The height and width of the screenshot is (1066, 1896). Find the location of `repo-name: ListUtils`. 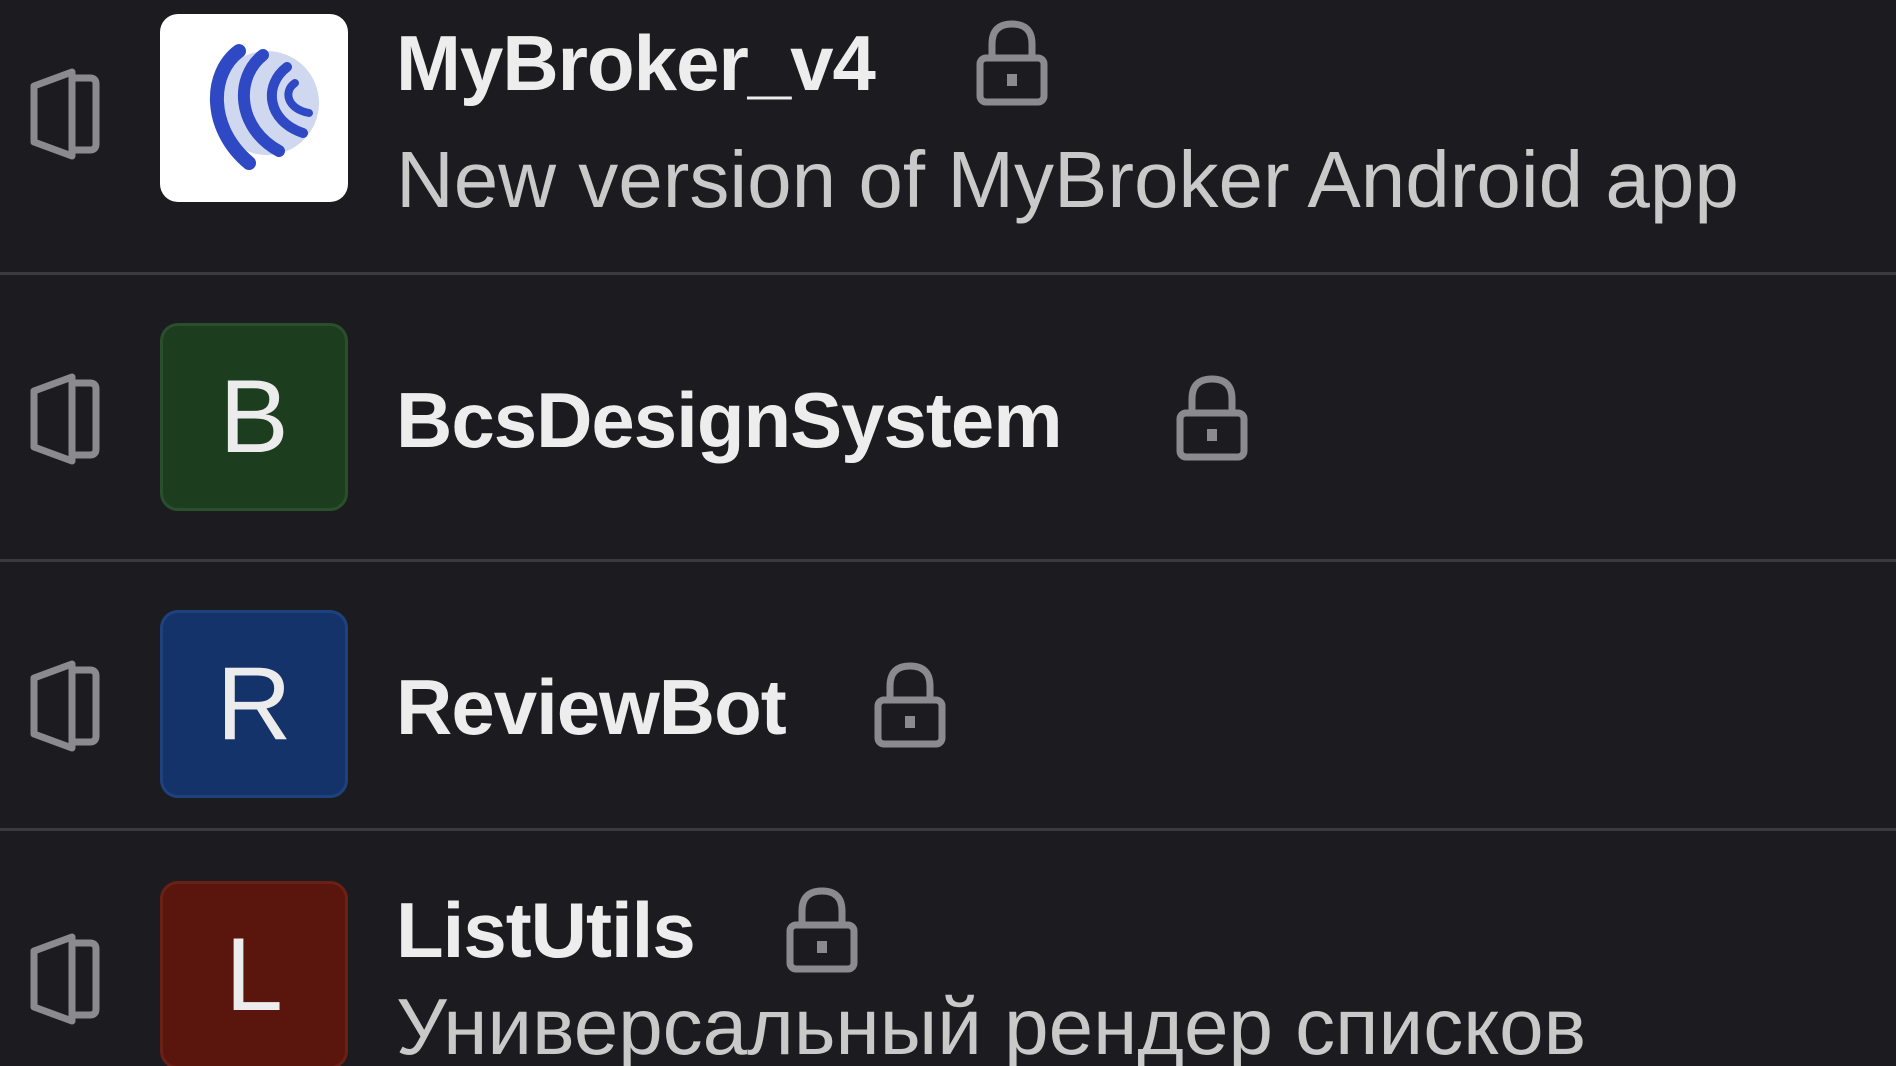

repo-name: ListUtils is located at coordinates (546, 930).